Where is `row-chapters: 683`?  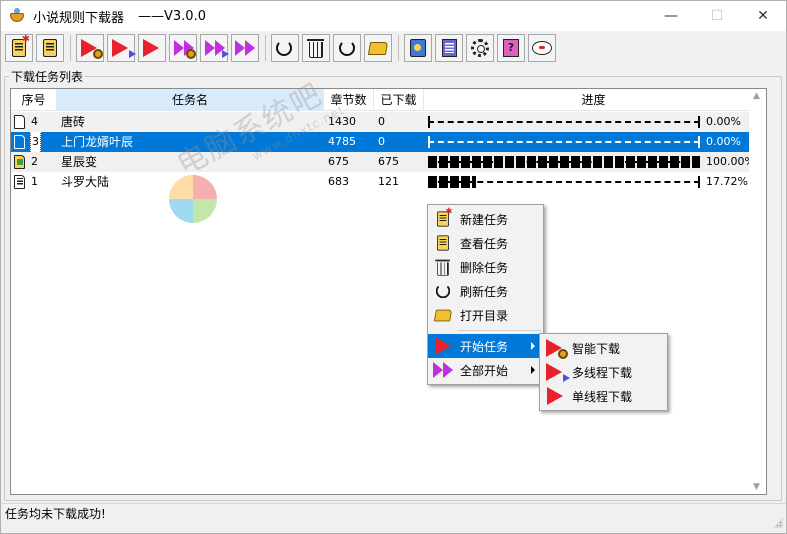
row-chapters: 683 is located at coordinates (338, 181).